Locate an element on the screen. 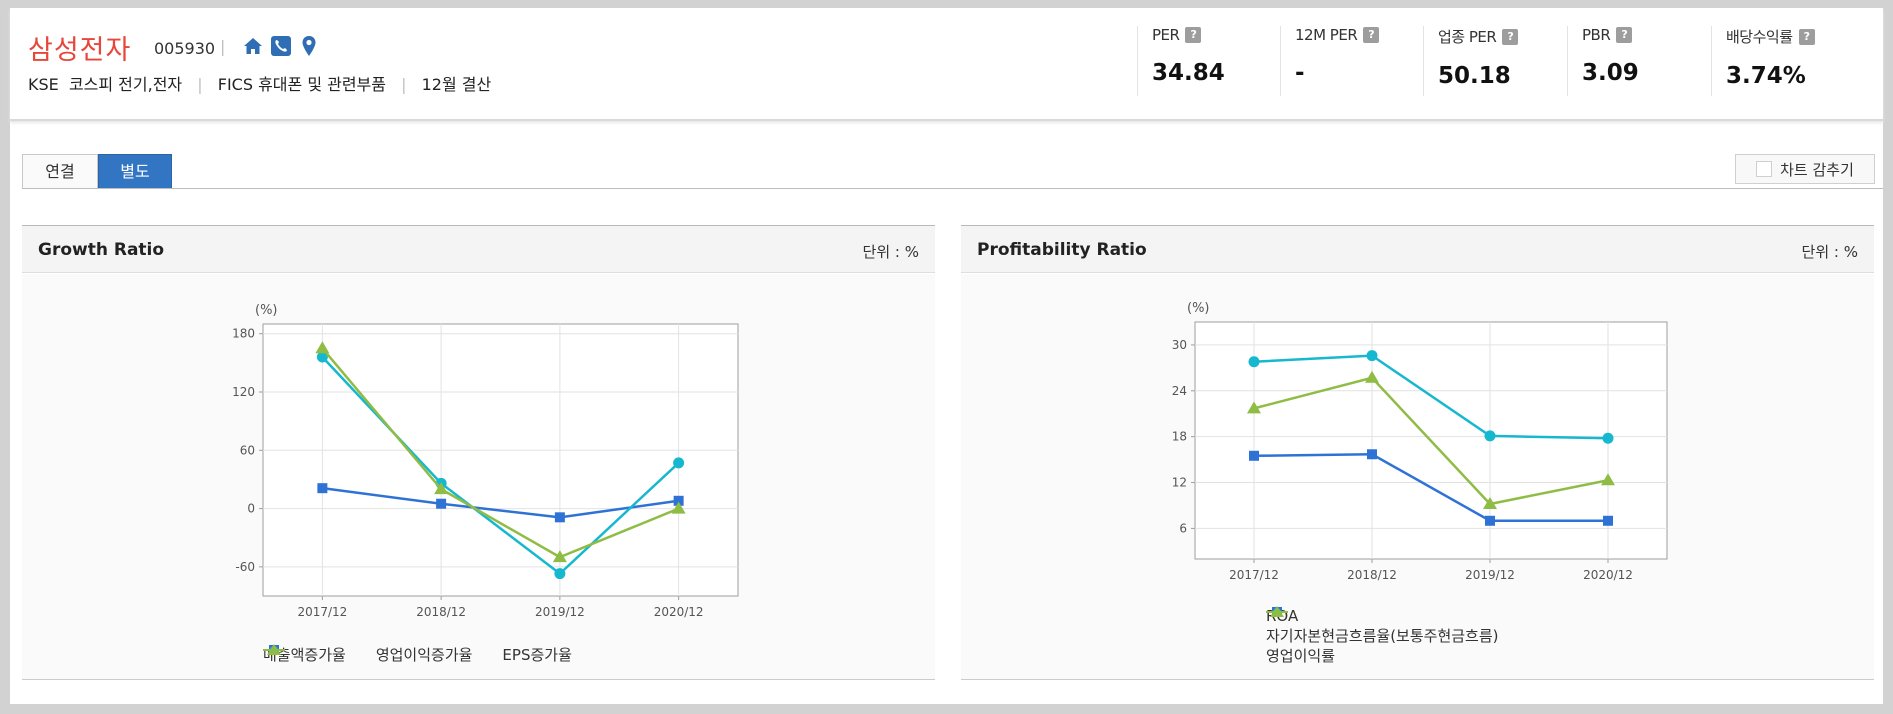 The width and height of the screenshot is (1893, 714). company-name: 삼성전자 is located at coordinates (80, 50).